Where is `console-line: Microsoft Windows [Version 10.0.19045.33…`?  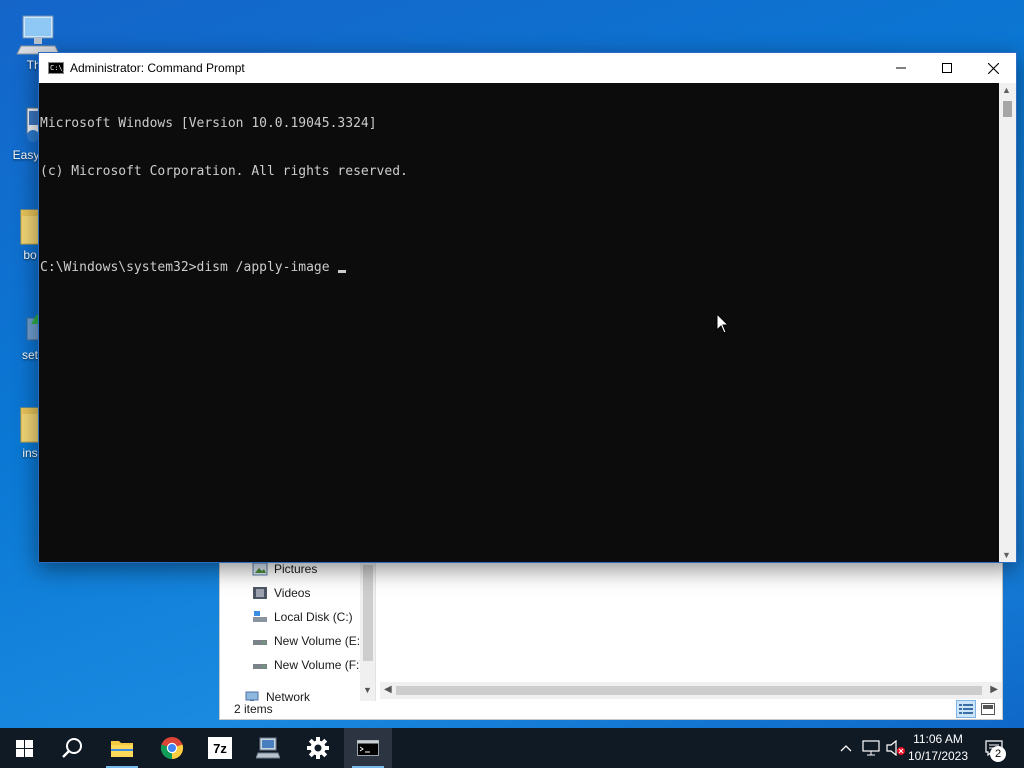 console-line: Microsoft Windows [Version 10.0.19045.33… is located at coordinates (208, 123).